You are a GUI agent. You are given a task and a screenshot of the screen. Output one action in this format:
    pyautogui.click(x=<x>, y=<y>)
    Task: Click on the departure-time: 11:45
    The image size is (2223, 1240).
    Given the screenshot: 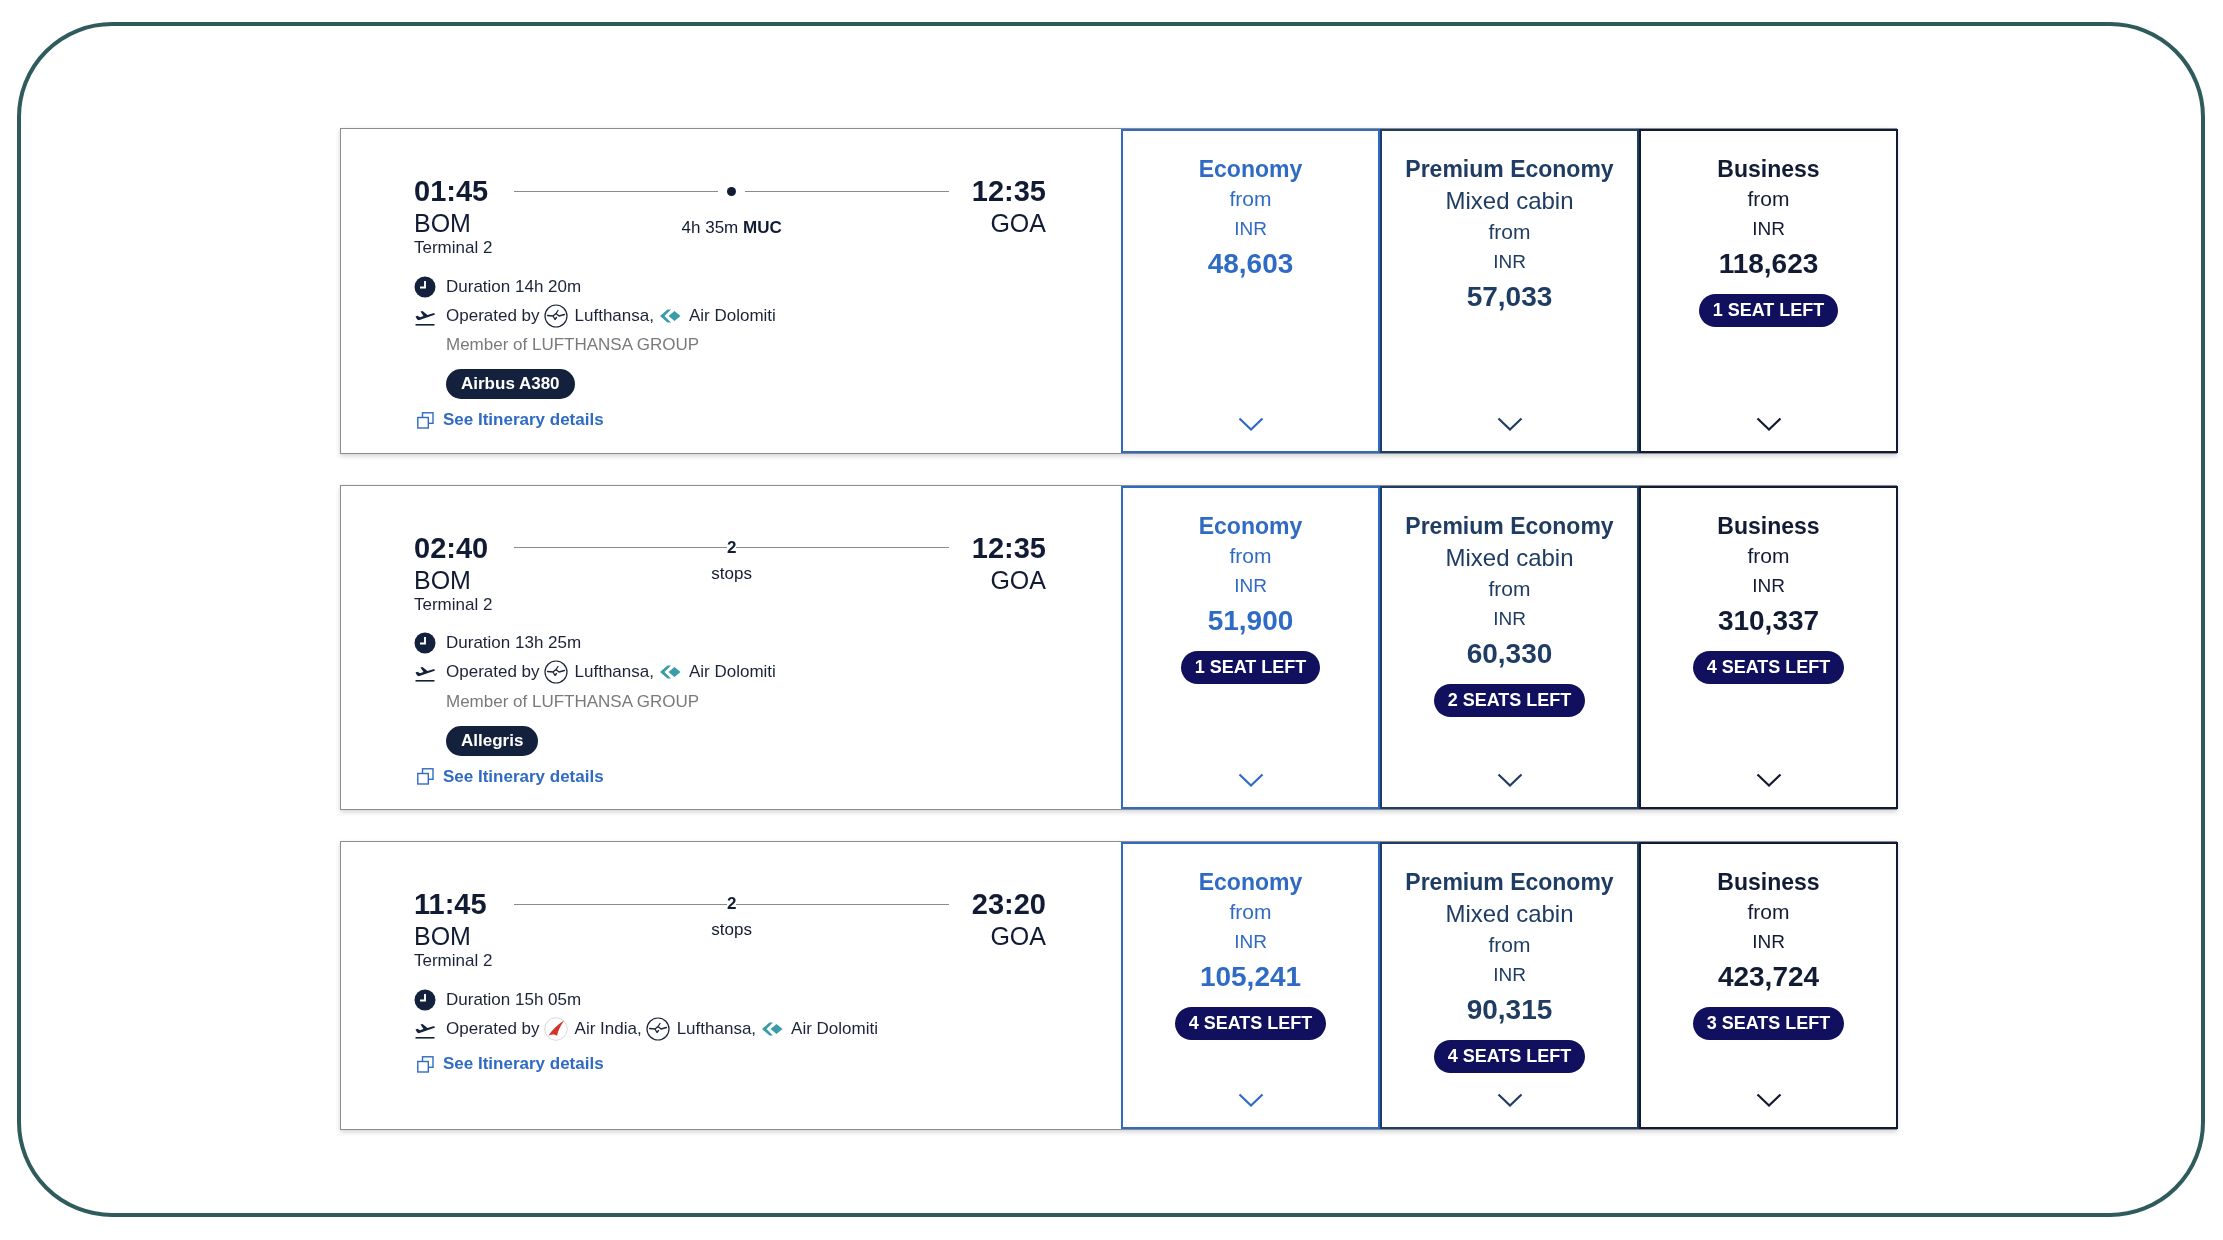 What is the action you would take?
    pyautogui.click(x=451, y=904)
    